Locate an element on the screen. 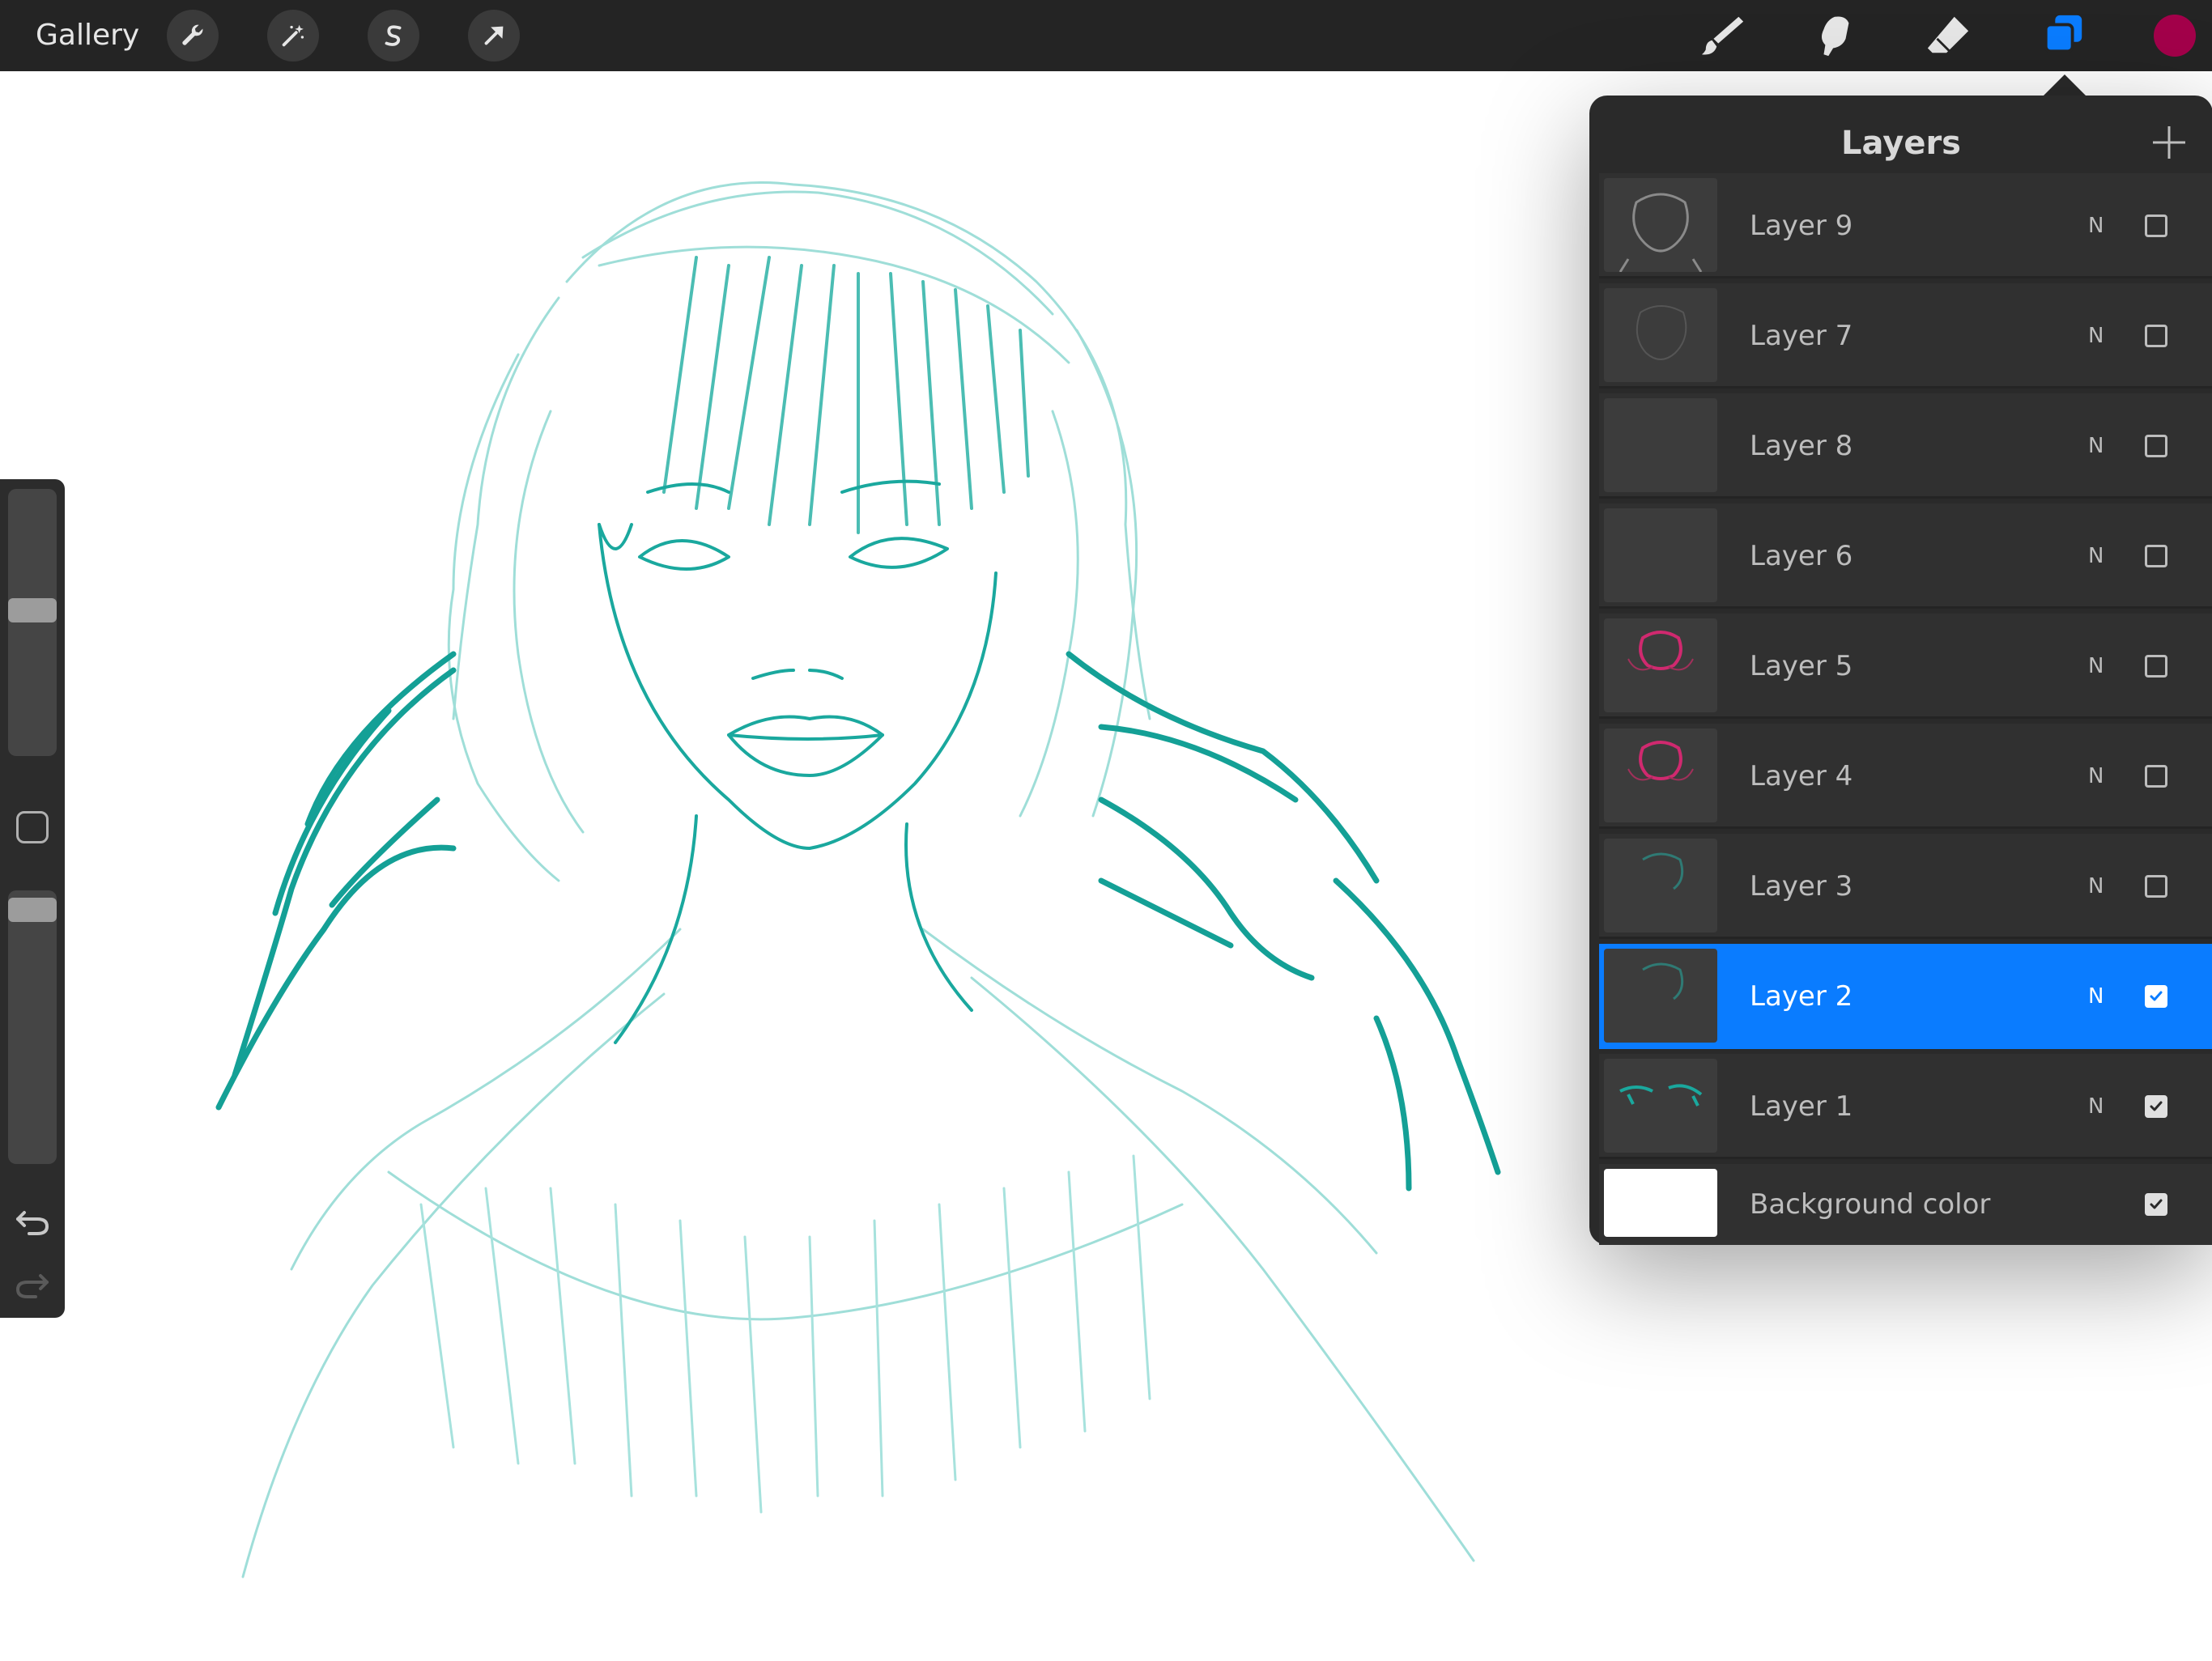 This screenshot has width=2212, height=1661. undo-icon is located at coordinates (32, 1219).